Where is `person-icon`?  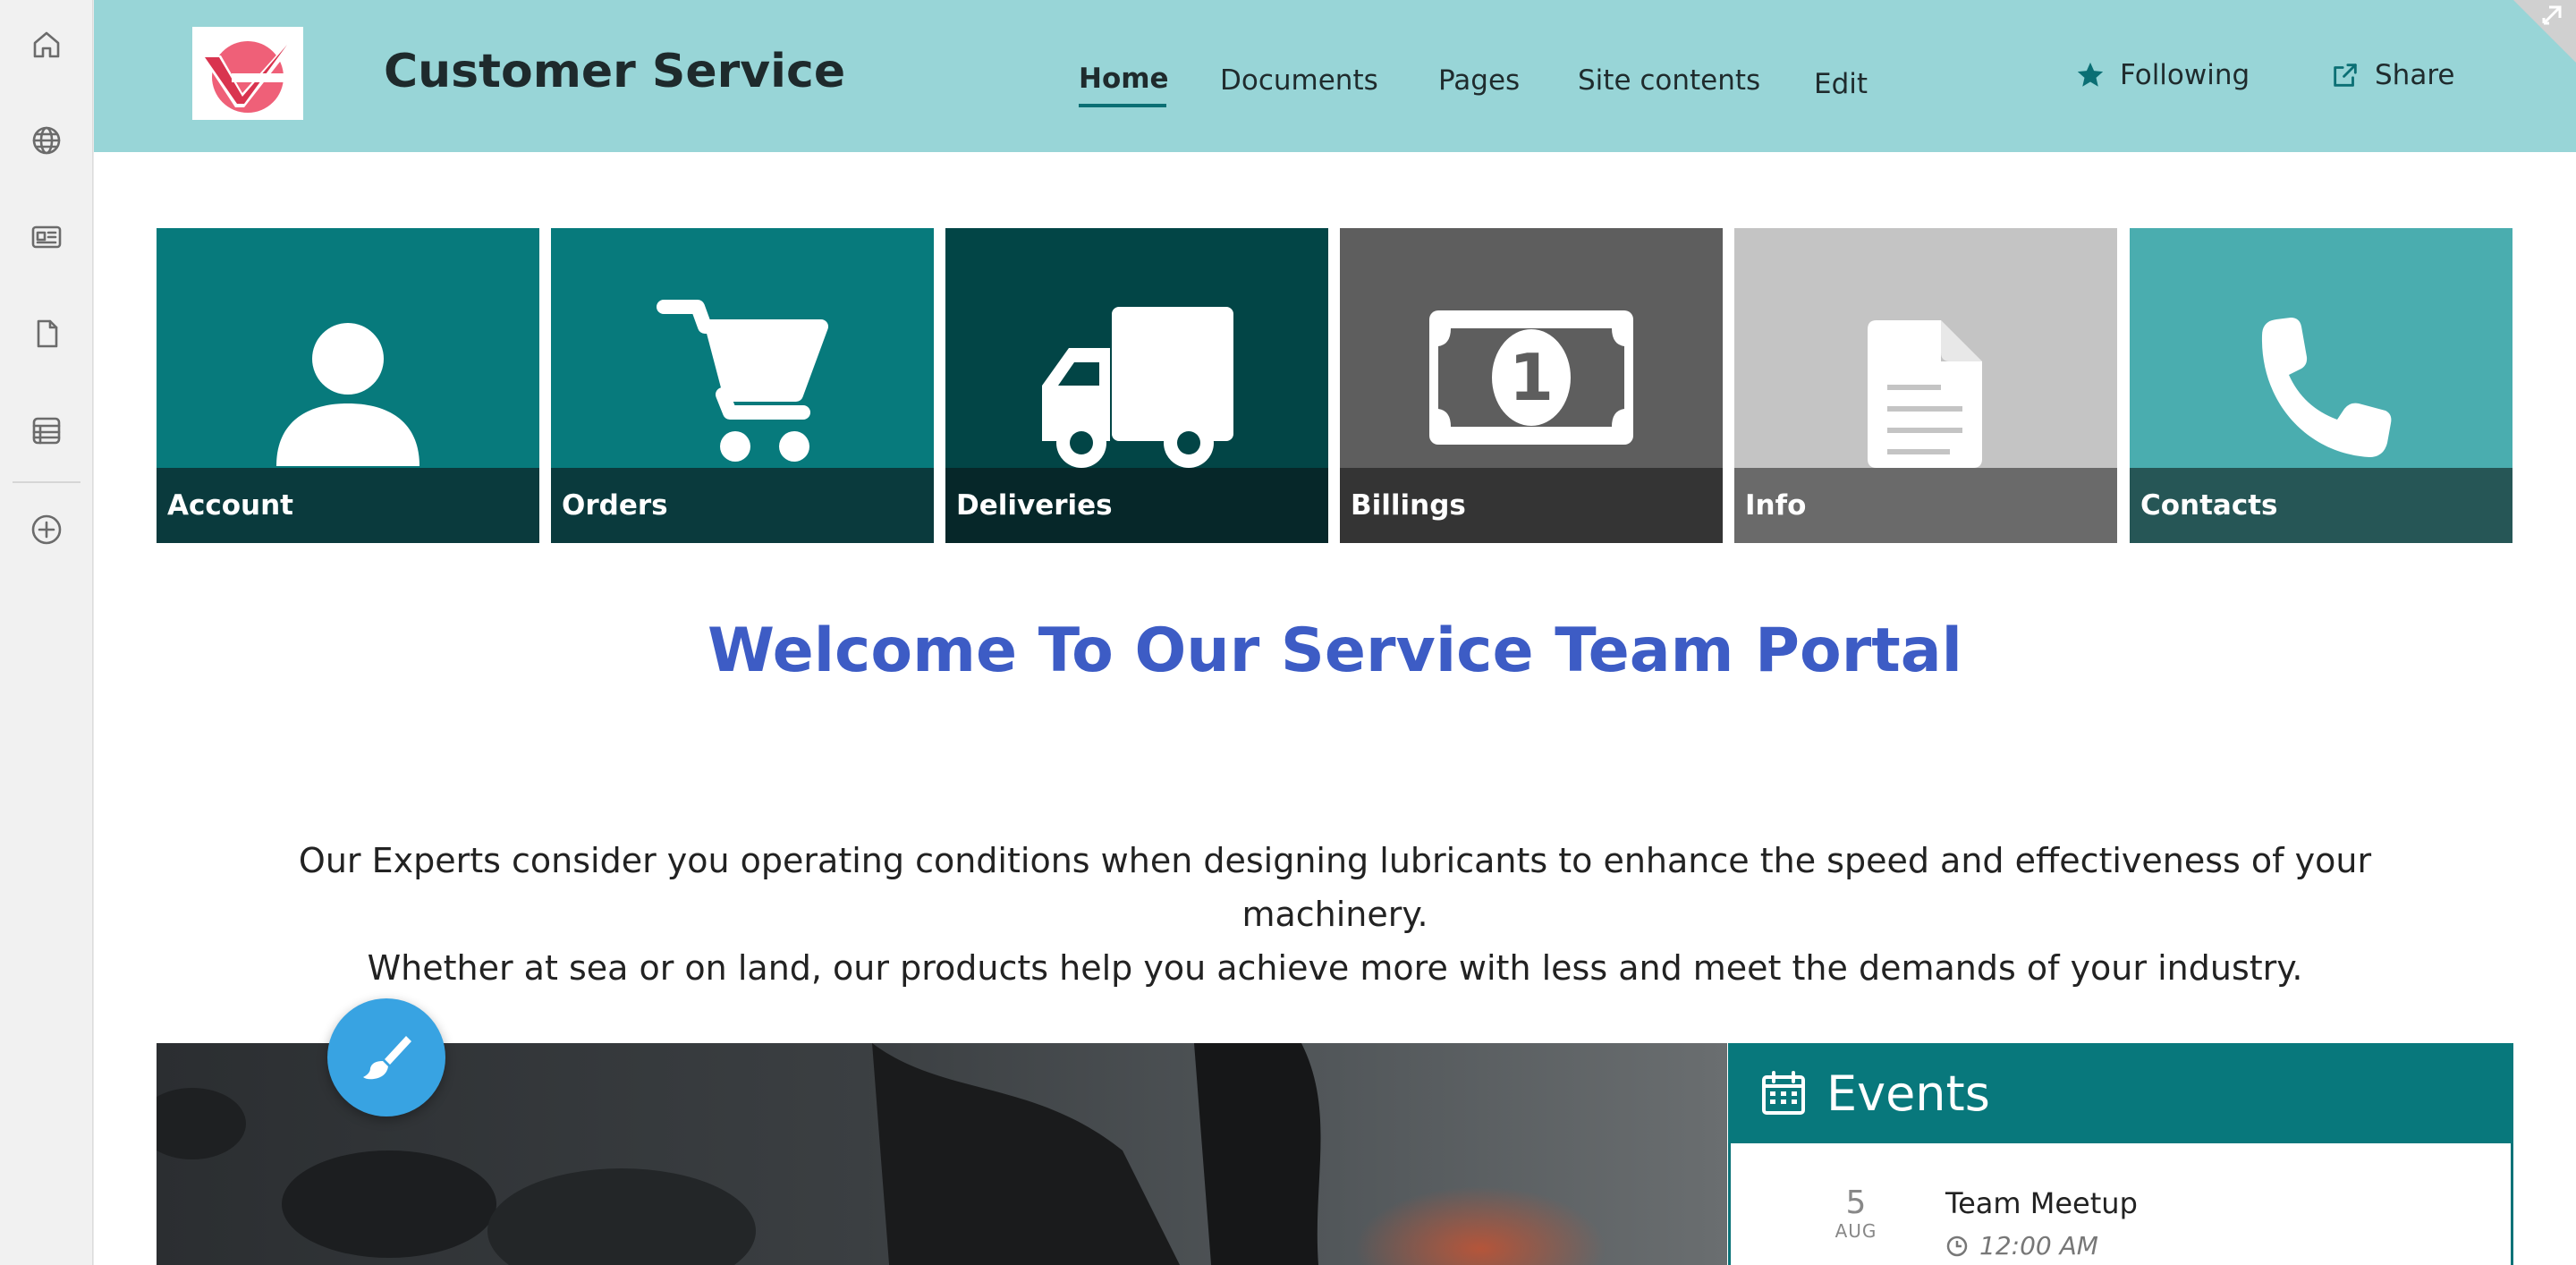 person-icon is located at coordinates (347, 394).